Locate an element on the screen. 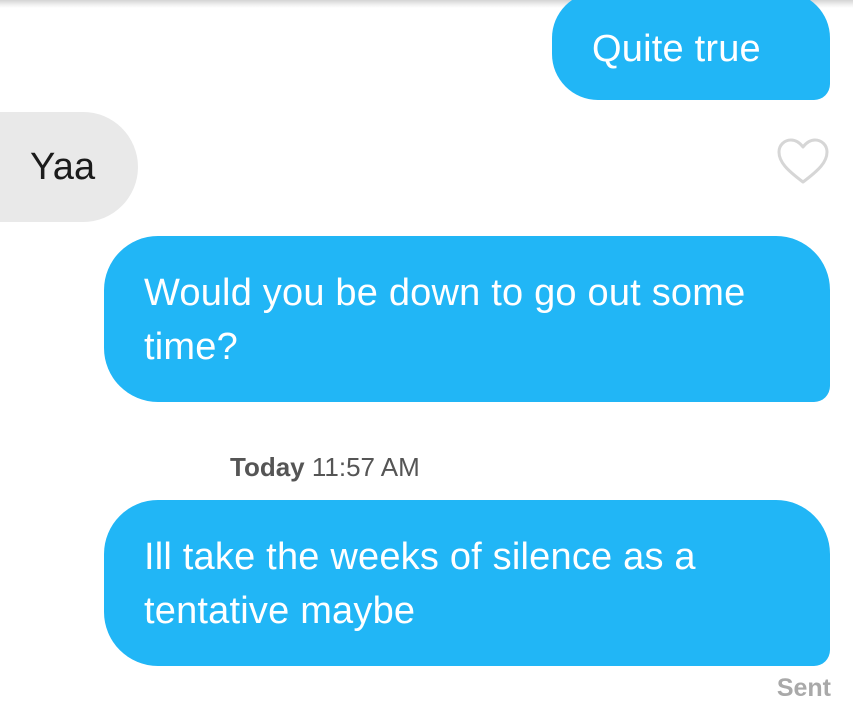 The image size is (853, 724). heart-outline-icon is located at coordinates (803, 161).